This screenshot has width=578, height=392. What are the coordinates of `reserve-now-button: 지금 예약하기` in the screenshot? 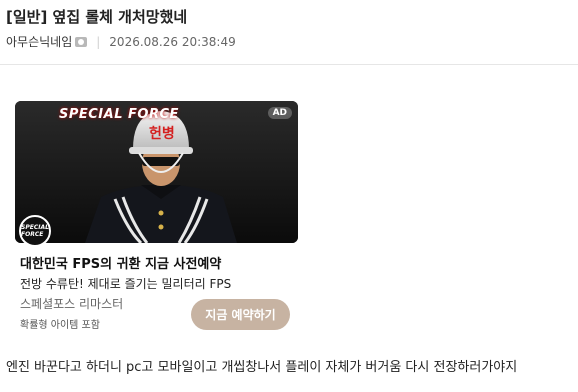 It's located at (240, 314).